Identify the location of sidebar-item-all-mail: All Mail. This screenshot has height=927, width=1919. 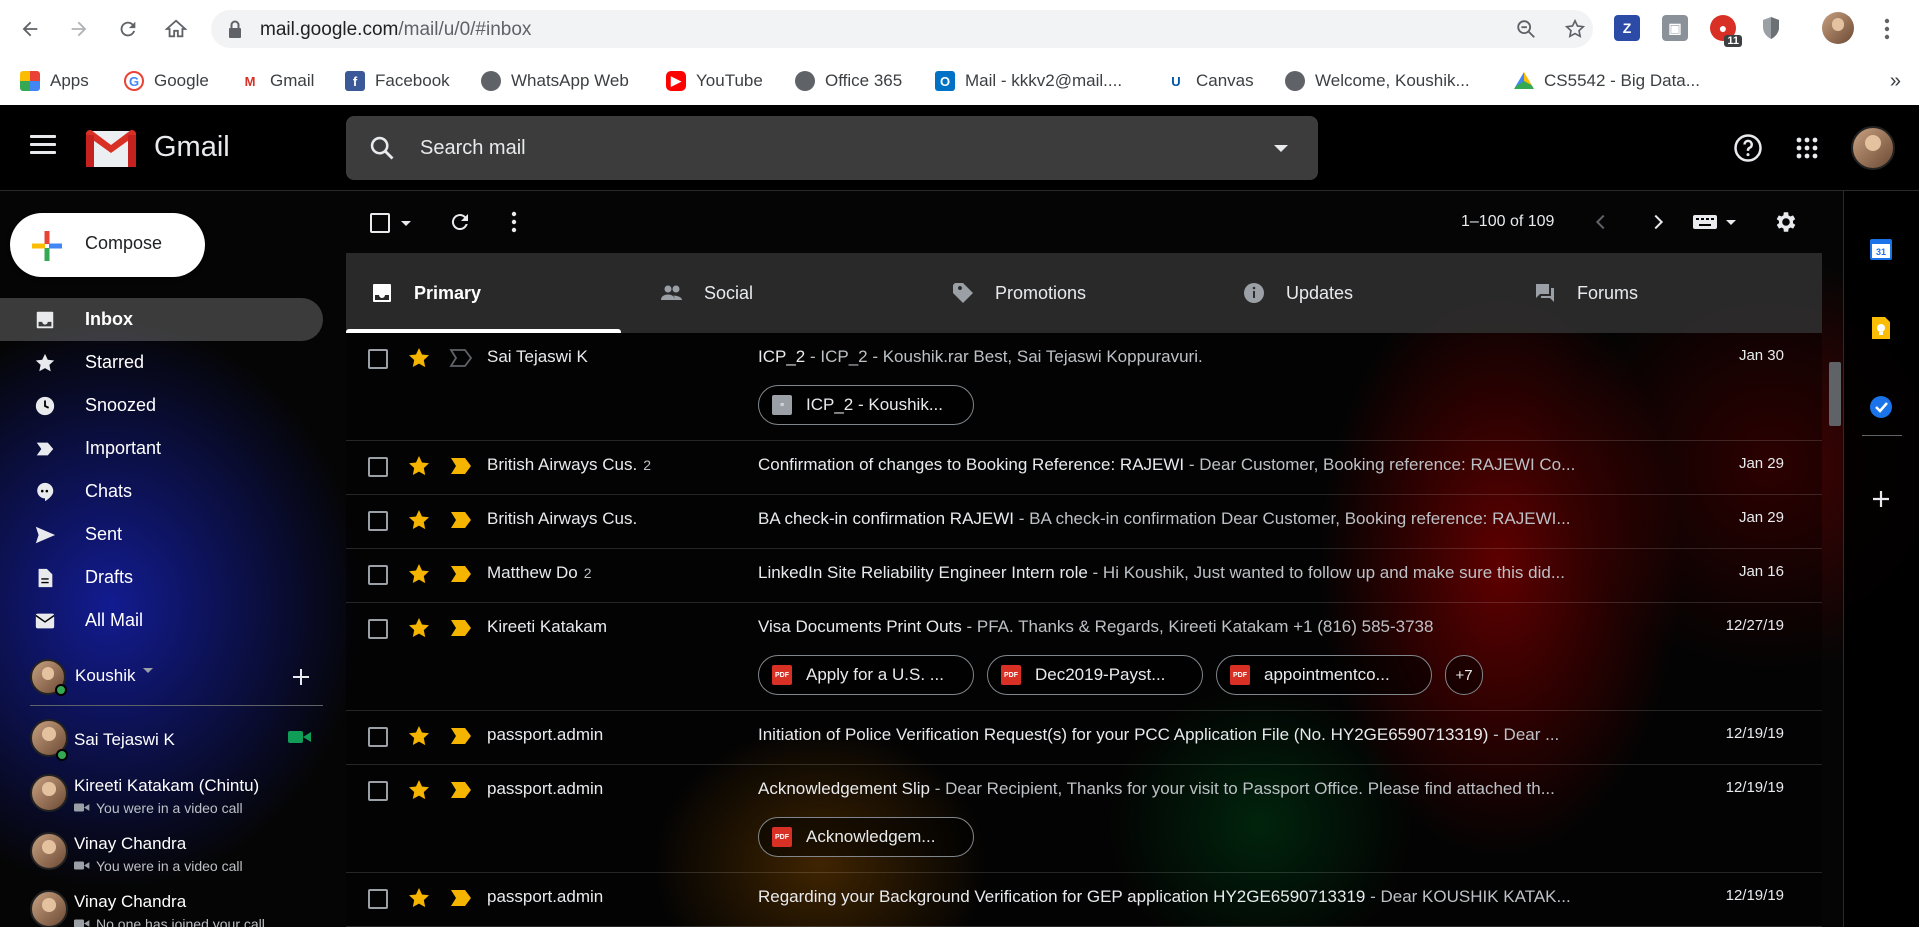
(161, 620).